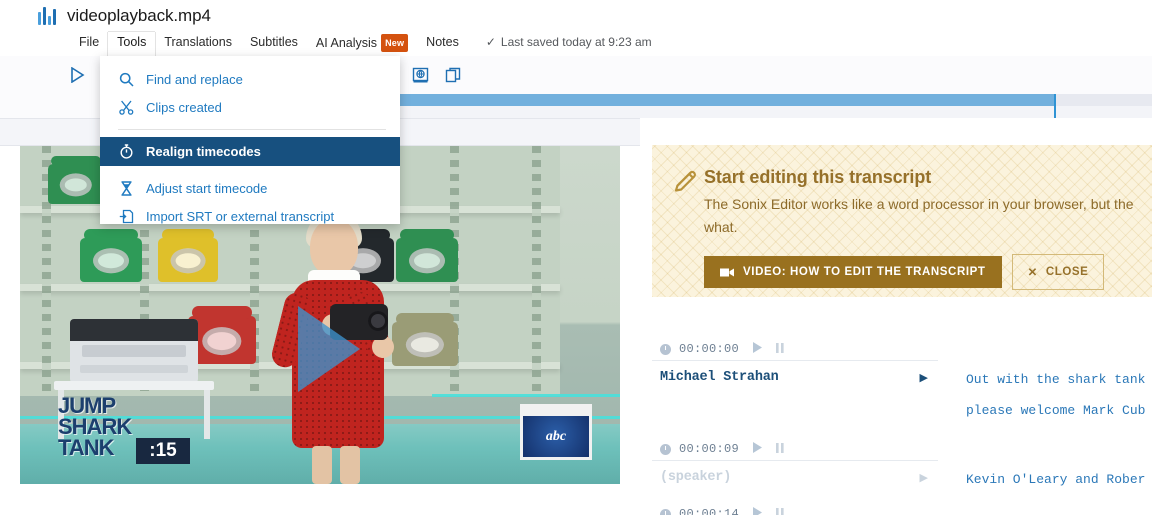 Image resolution: width=1152 pixels, height=515 pixels. What do you see at coordinates (556, 432) in the screenshot?
I see `network-logo-bug: abc` at bounding box center [556, 432].